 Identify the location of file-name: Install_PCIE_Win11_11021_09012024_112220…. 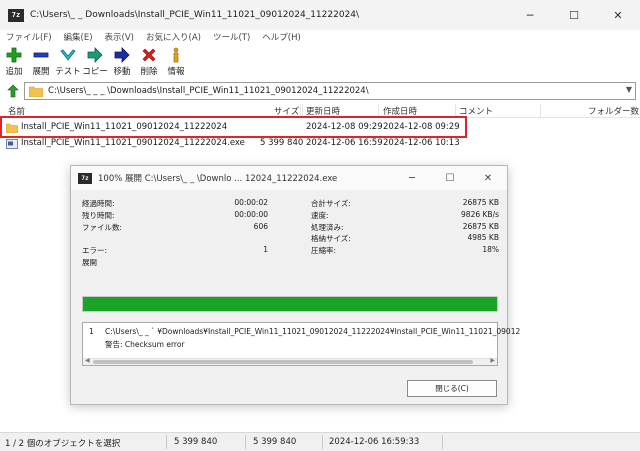
(133, 143).